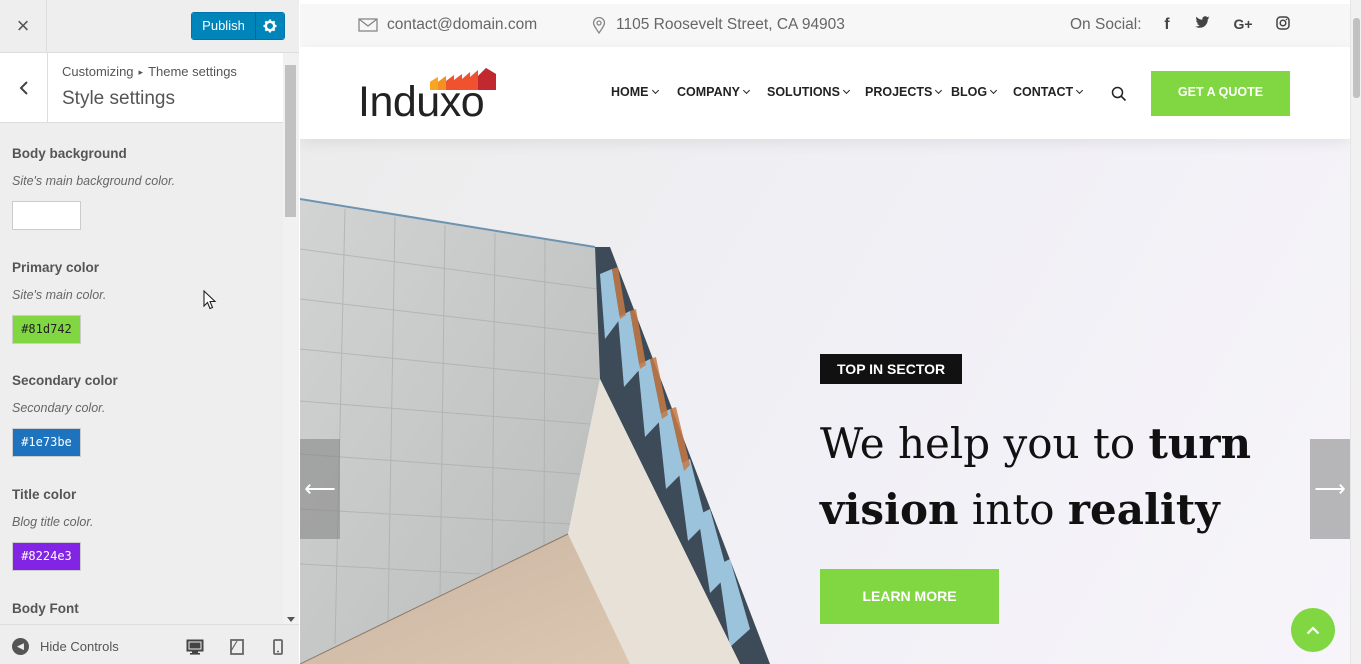  What do you see at coordinates (889, 509) in the screenshot?
I see `headline-text: vision` at bounding box center [889, 509].